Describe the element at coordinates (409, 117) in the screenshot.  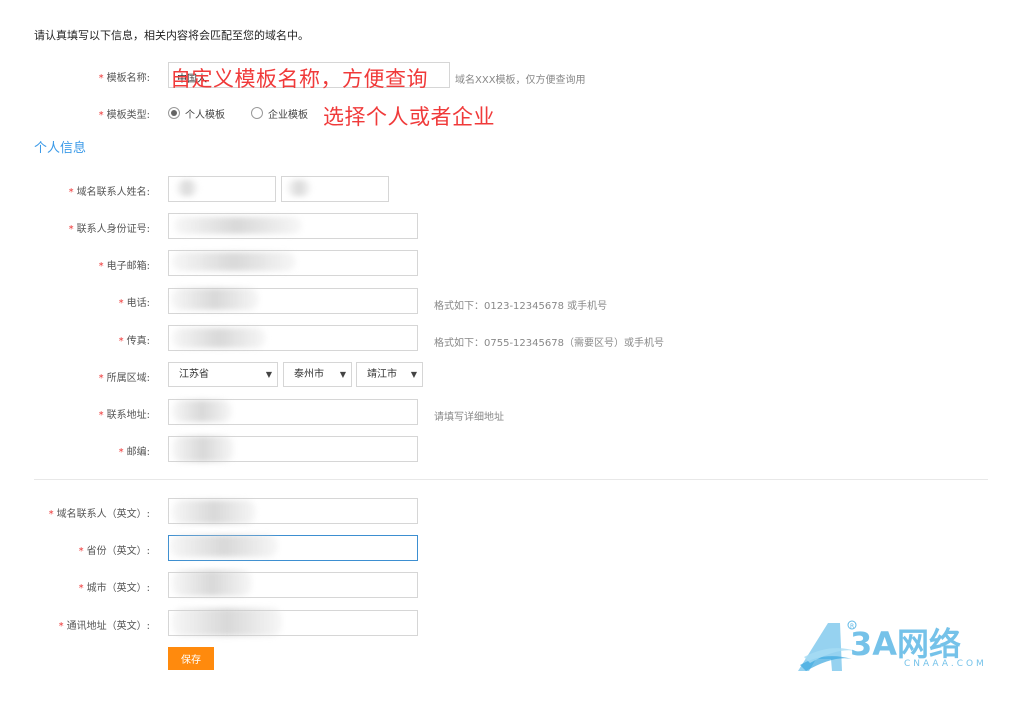
I see `annotation-template-type: 选择个人或者企业` at that location.